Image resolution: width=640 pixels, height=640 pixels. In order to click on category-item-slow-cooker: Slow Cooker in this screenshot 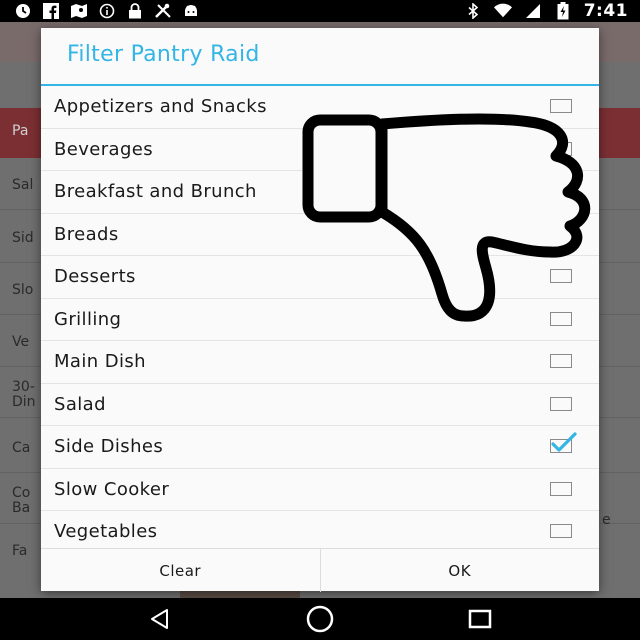, I will do `click(320, 490)`.